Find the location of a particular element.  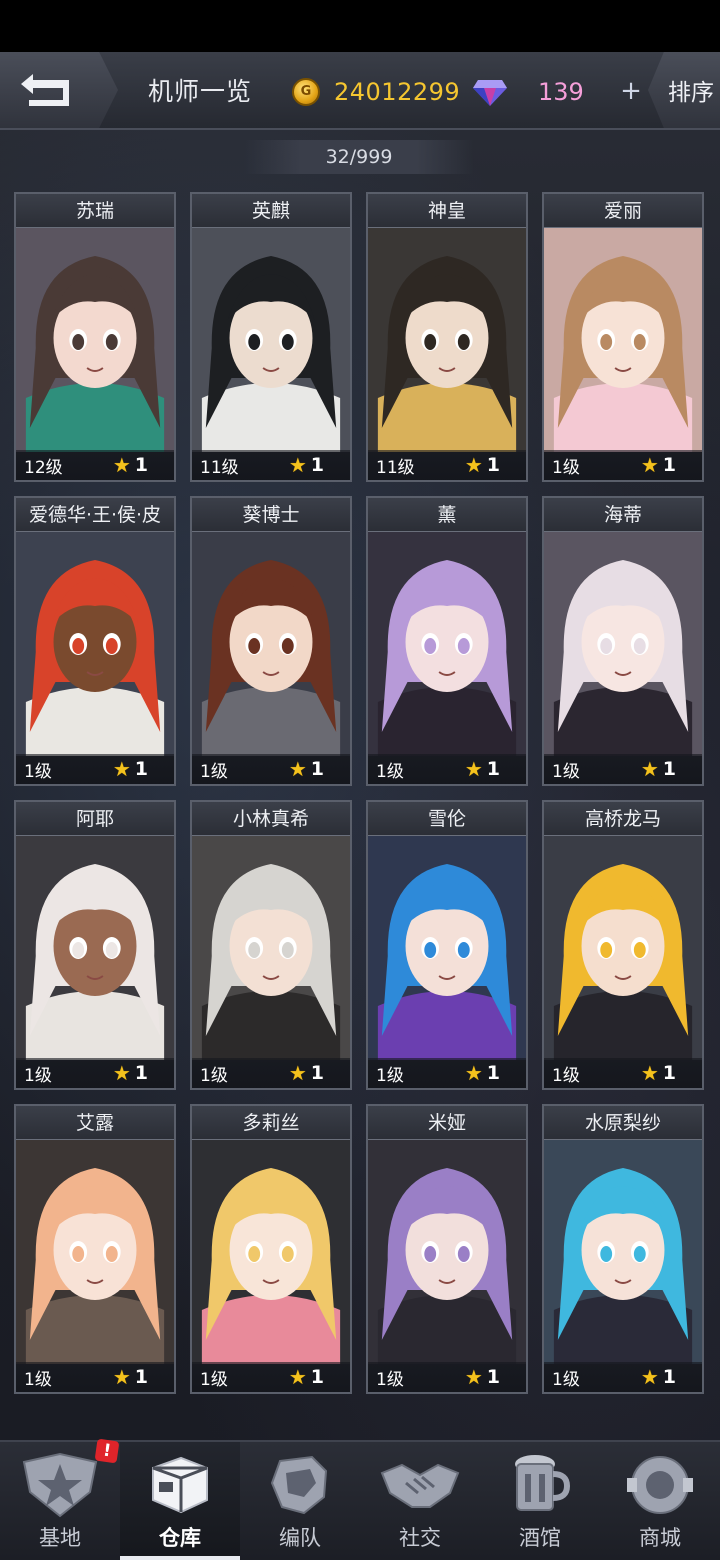

nav-tavern-label: 酒馆 is located at coordinates (540, 1538).